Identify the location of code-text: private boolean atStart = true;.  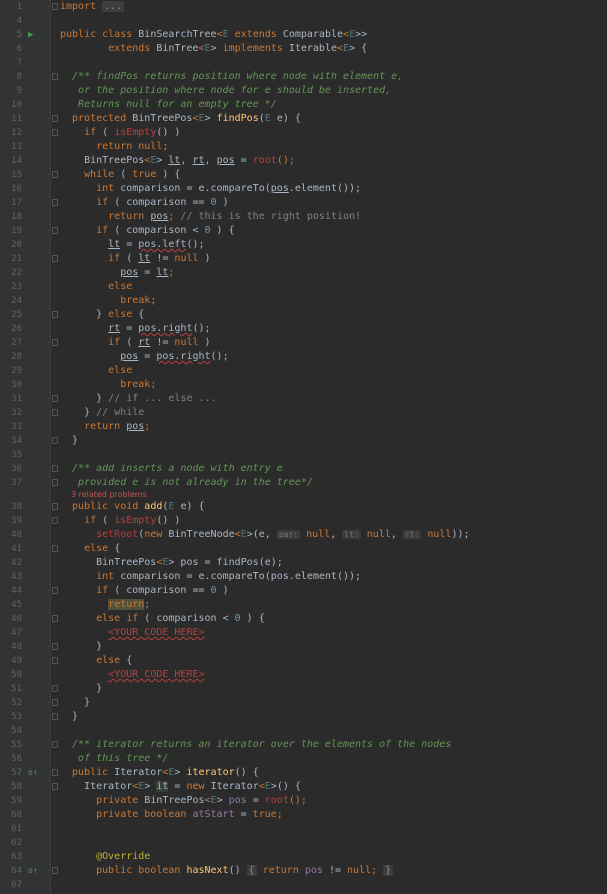
(171, 815).